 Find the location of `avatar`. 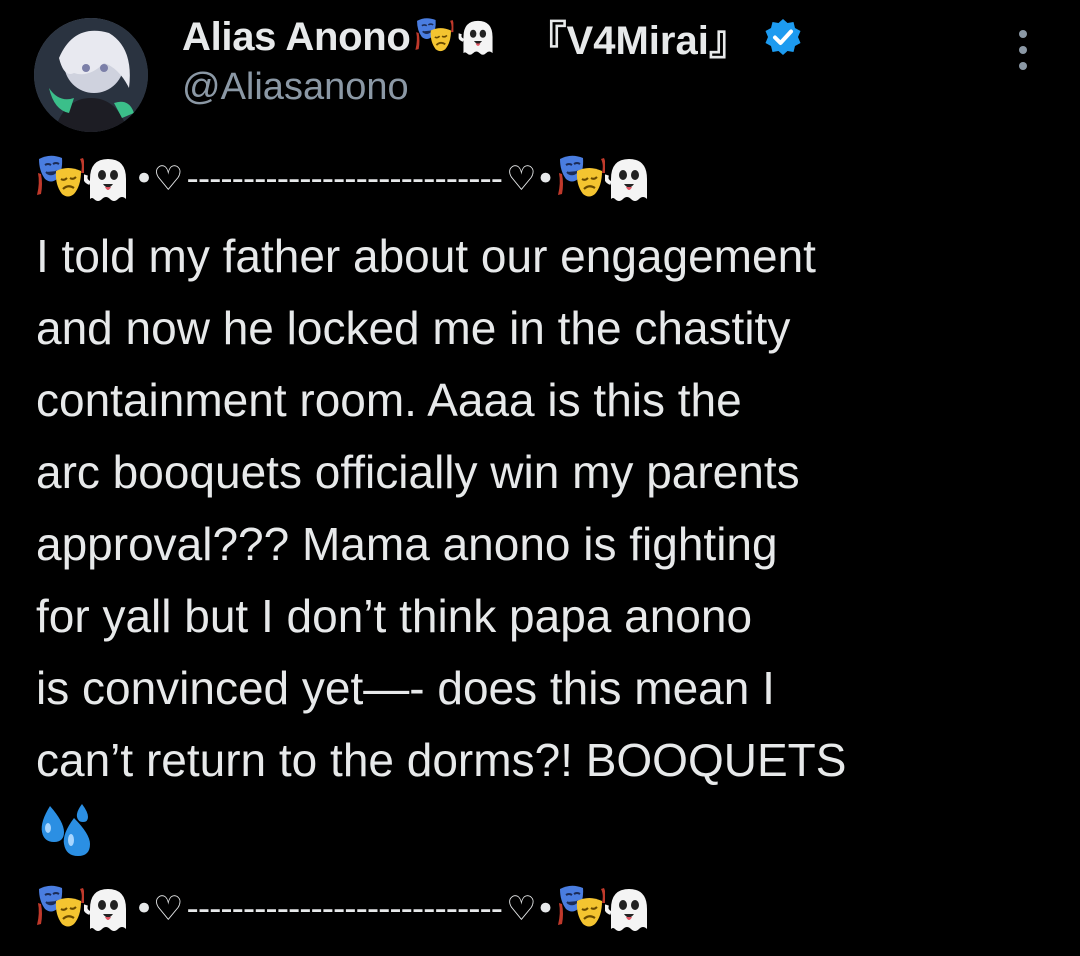

avatar is located at coordinates (91, 75).